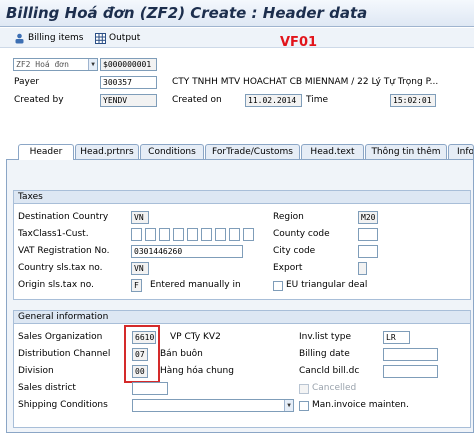 The width and height of the screenshot is (474, 433). Describe the element at coordinates (368, 217) in the screenshot. I see `region-field: M20` at that location.